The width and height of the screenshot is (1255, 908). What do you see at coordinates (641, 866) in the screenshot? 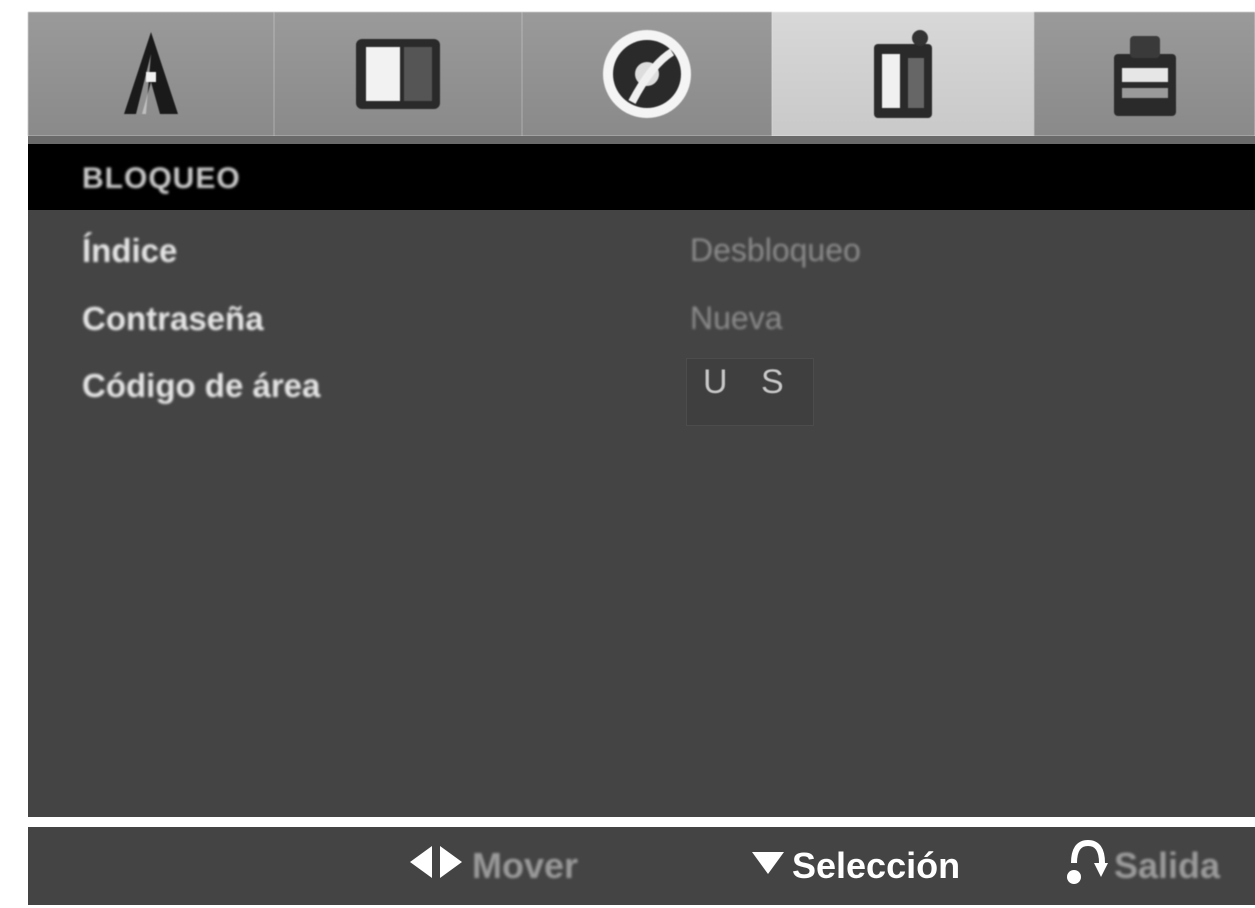
I see `footer-bar: Mover Selección Salida` at bounding box center [641, 866].